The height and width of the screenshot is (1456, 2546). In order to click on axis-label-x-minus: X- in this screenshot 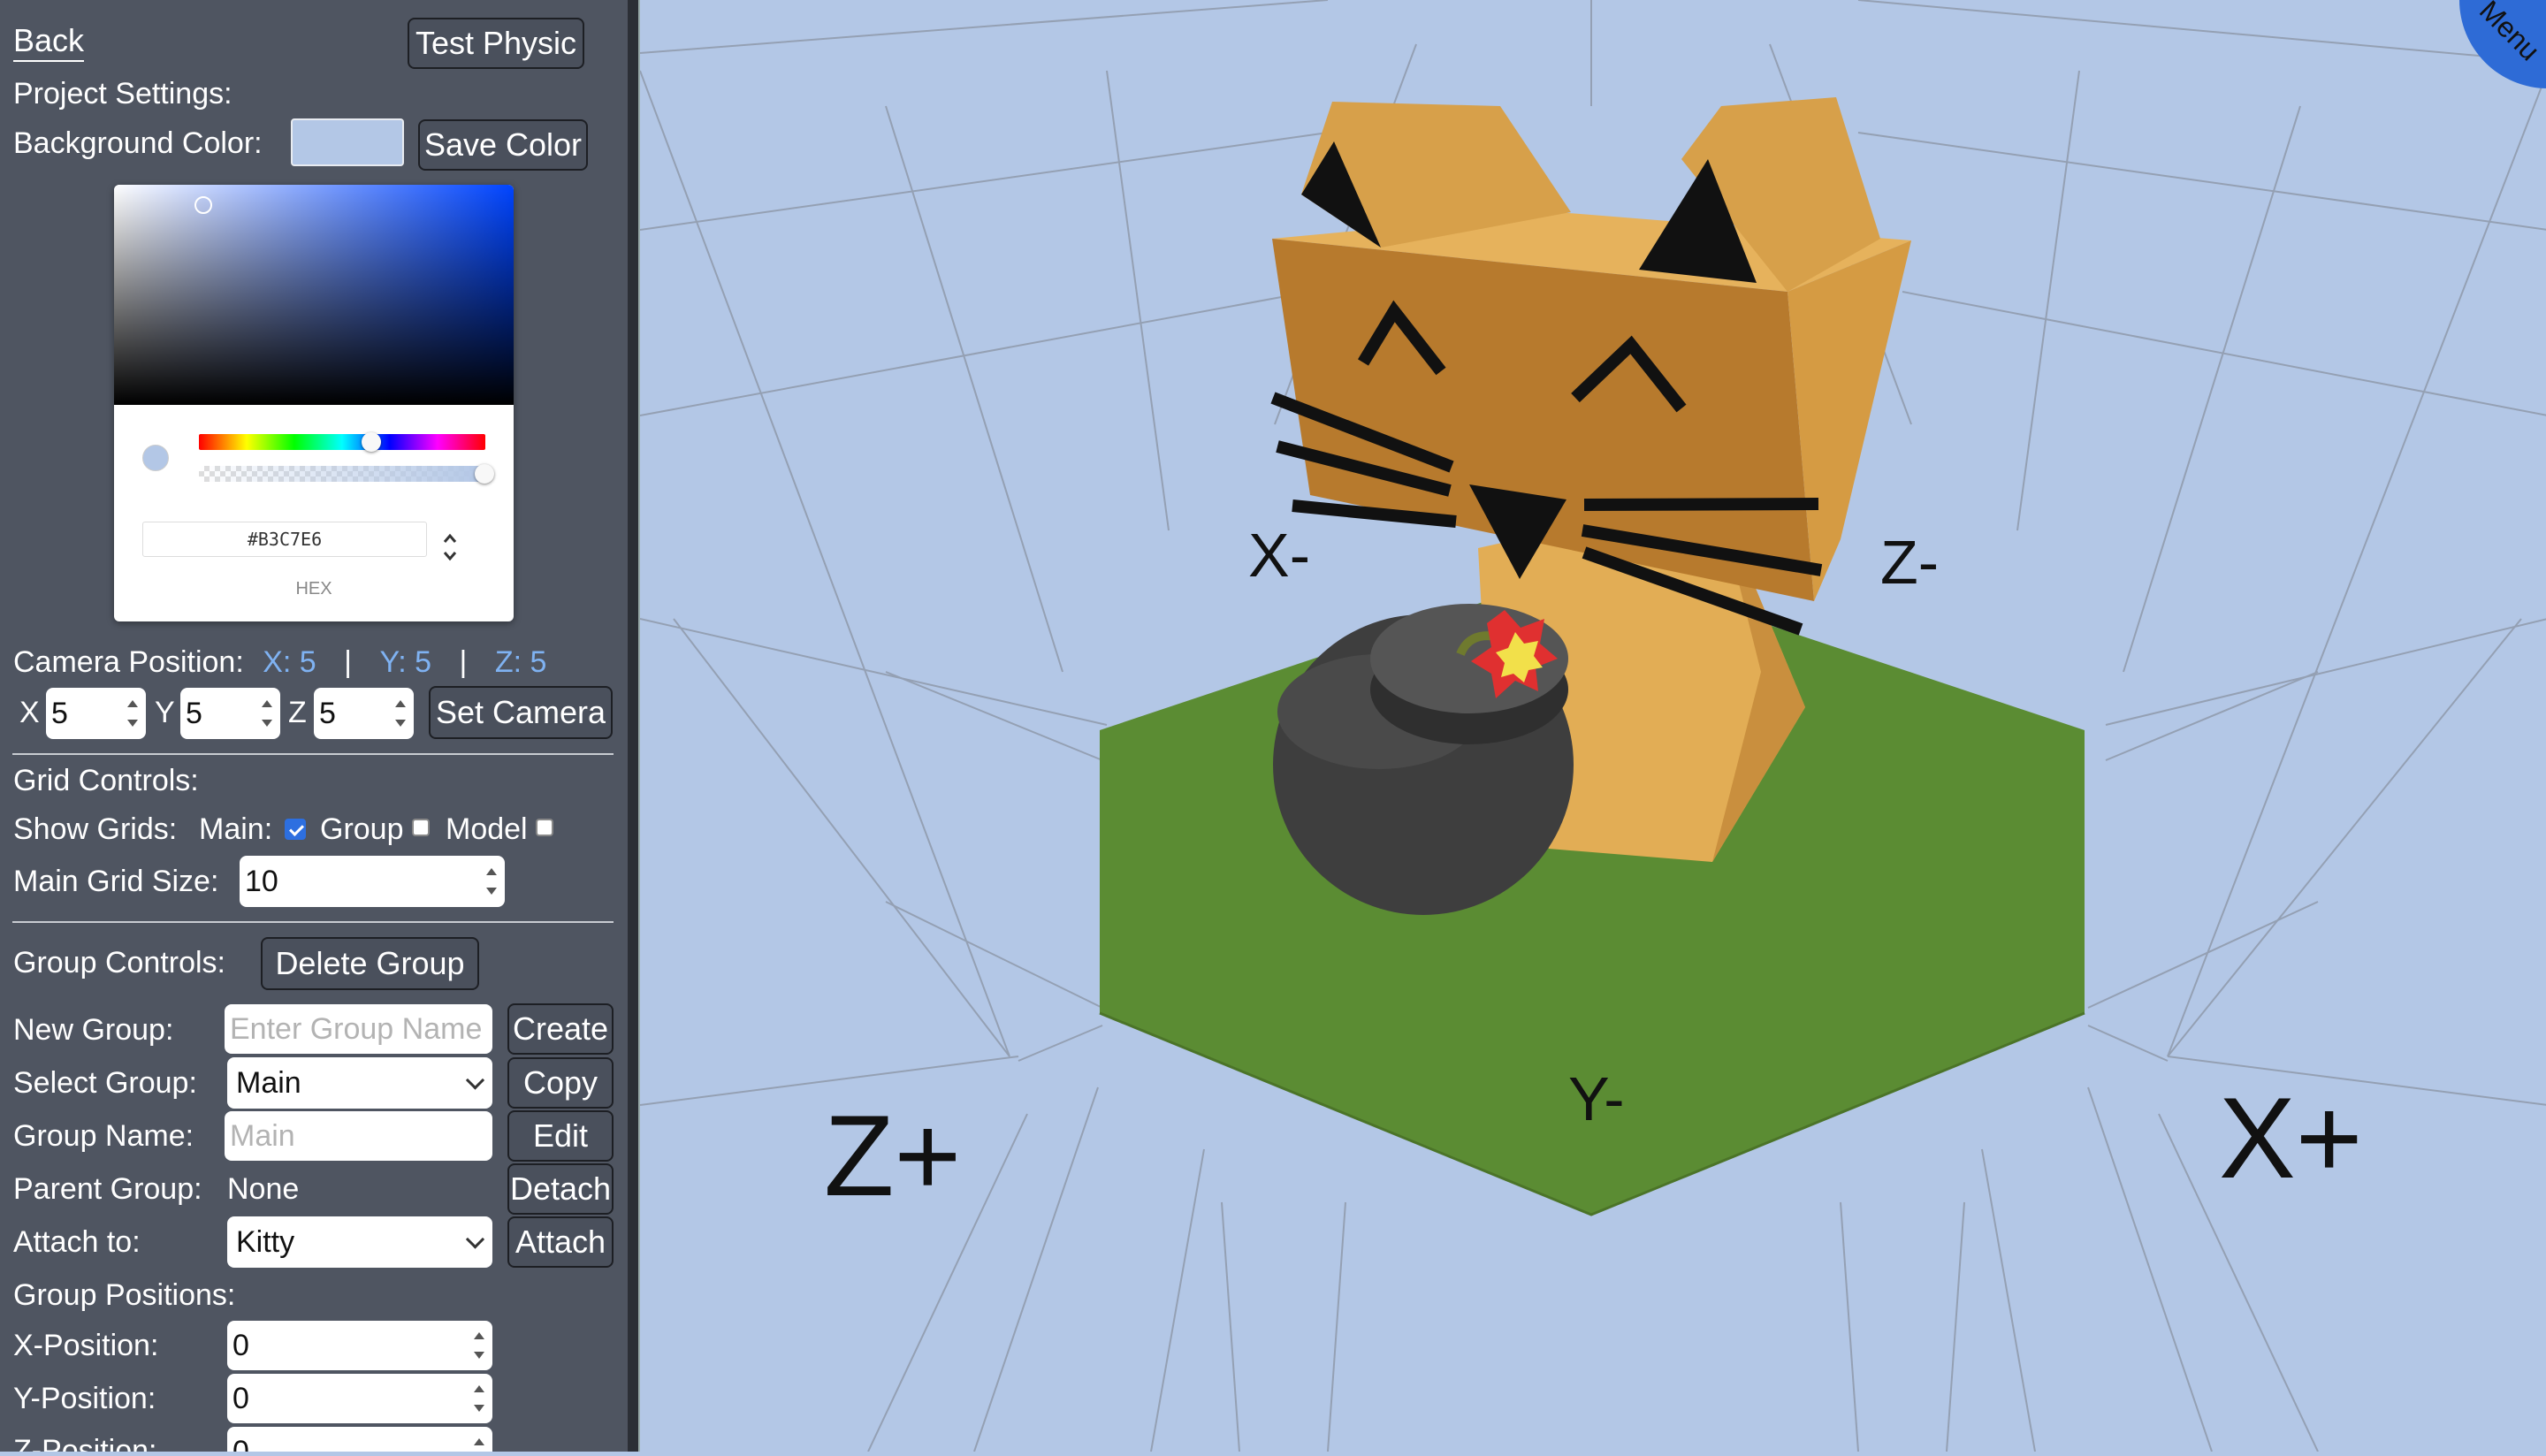, I will do `click(1279, 555)`.